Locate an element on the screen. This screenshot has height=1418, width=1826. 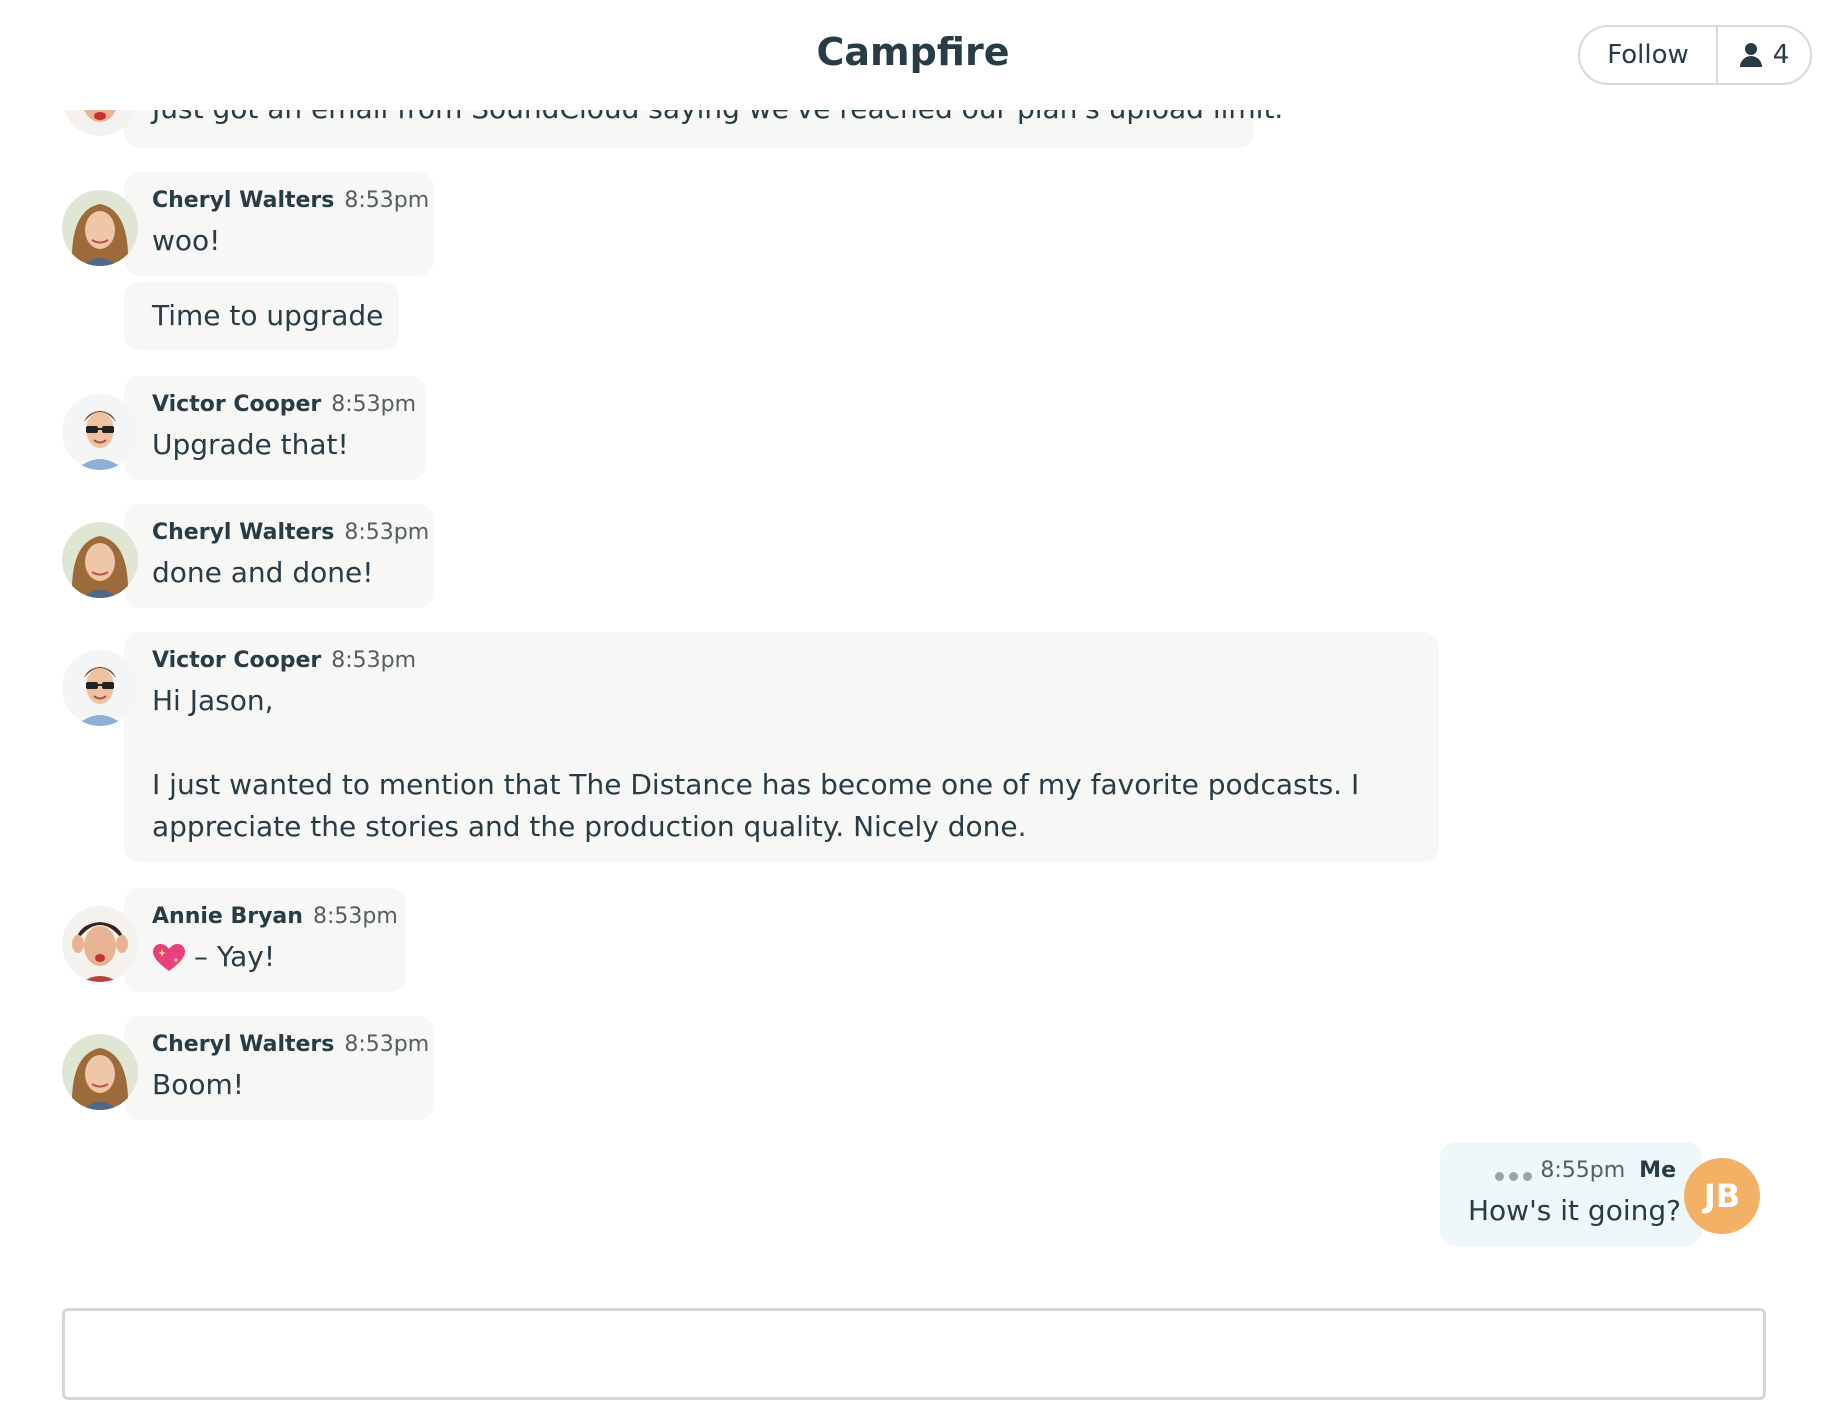
message-text: How's it going? is located at coordinates (1574, 1210).